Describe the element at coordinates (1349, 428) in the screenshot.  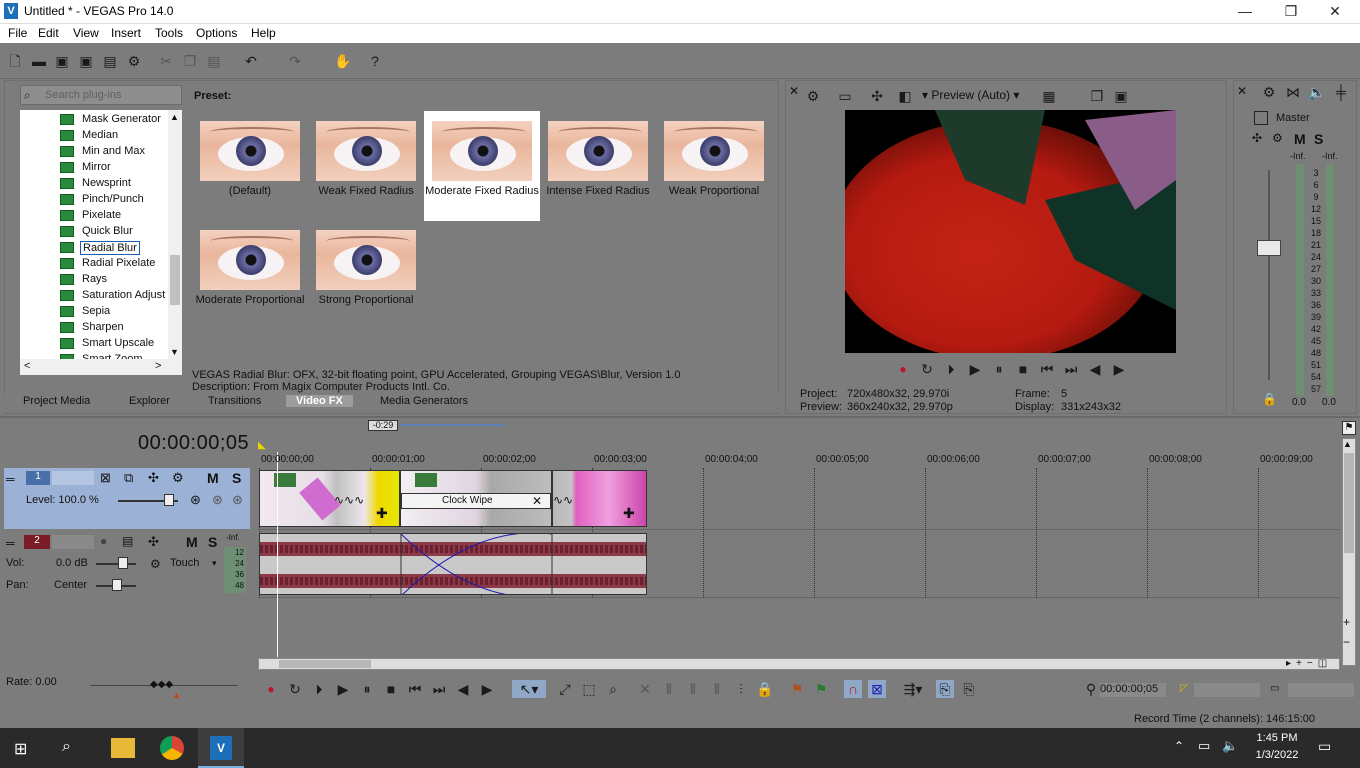
I see `marker-toggle-icon: ⚑` at that location.